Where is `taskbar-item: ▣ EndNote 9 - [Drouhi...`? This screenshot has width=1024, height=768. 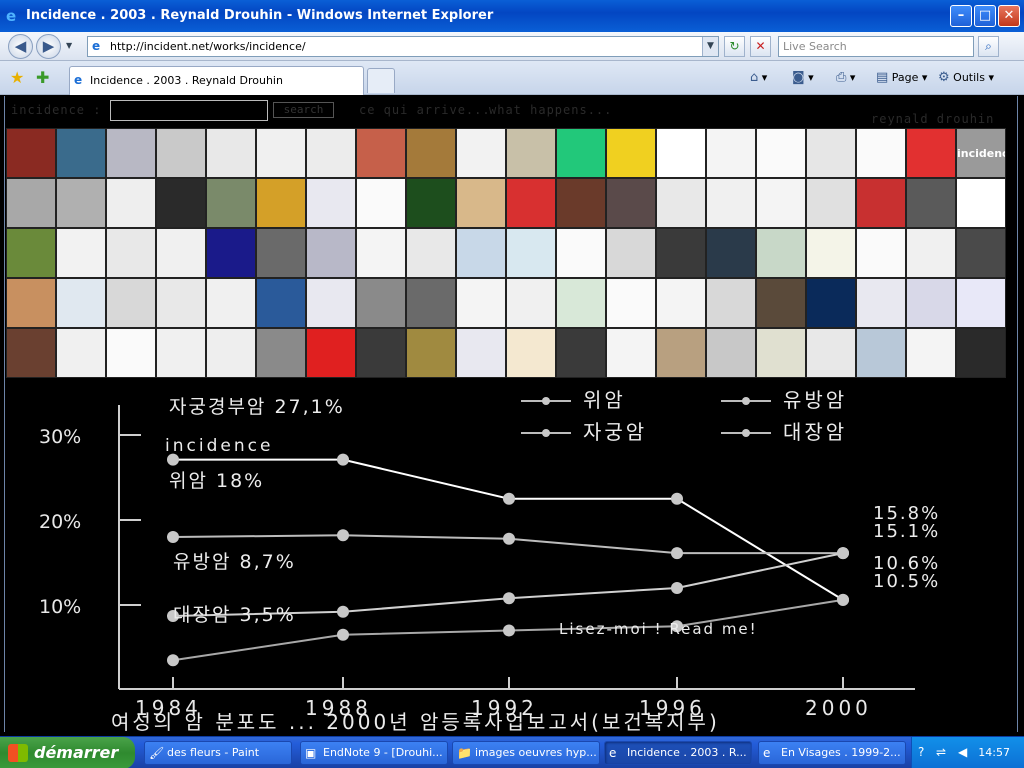 taskbar-item: ▣ EndNote 9 - [Drouhi... is located at coordinates (374, 753).